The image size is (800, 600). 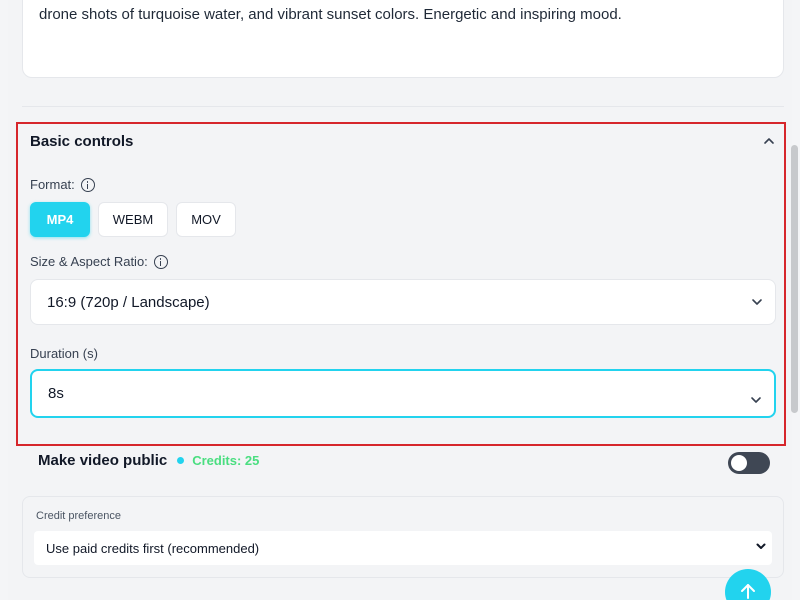 What do you see at coordinates (748, 591) in the screenshot?
I see `arrow-up-icon` at bounding box center [748, 591].